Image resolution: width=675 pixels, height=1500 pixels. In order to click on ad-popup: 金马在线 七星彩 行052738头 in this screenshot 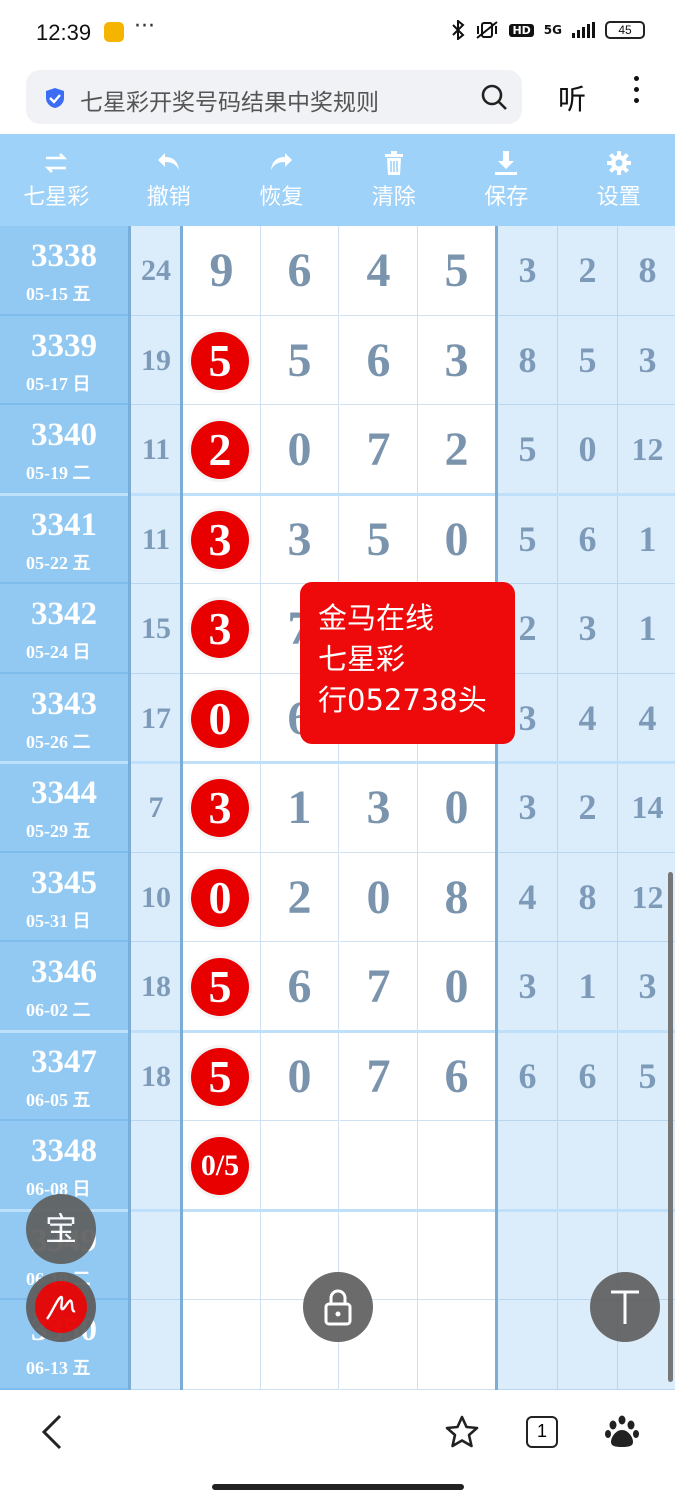, I will do `click(407, 663)`.